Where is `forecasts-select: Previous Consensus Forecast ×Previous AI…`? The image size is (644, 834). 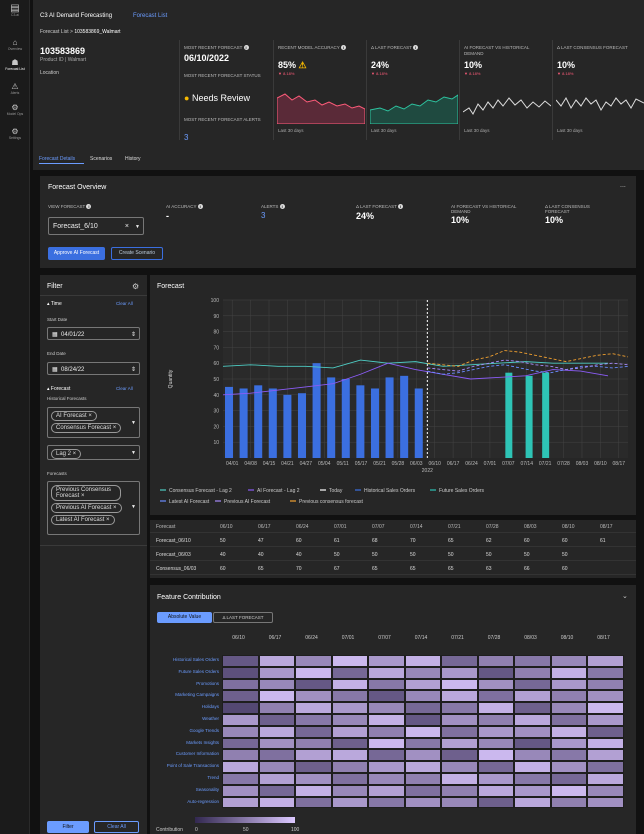
forecasts-select: Previous Consensus Forecast ×Previous AI… is located at coordinates (93, 508).